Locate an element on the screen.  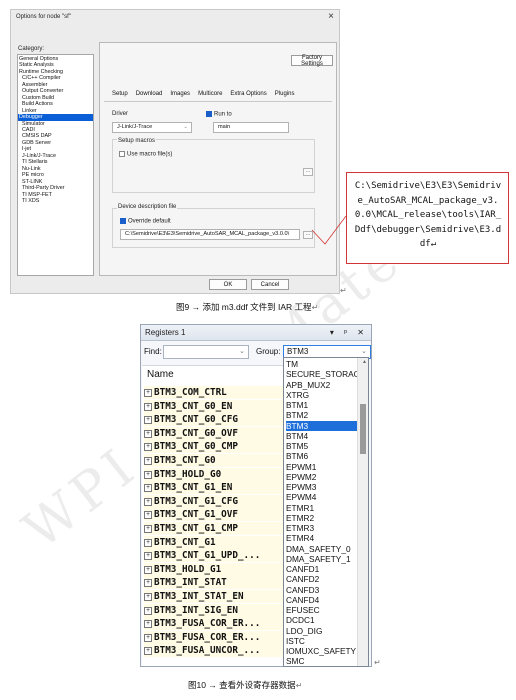
group-option: CANFD3 is located at coordinates (322, 590).